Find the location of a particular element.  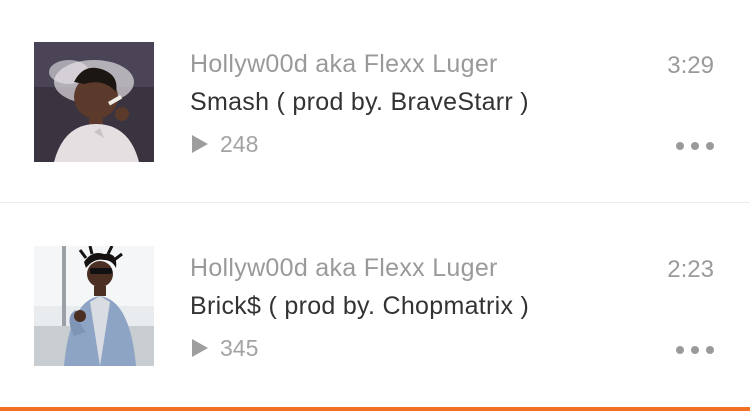

accent-divider is located at coordinates (375, 409).